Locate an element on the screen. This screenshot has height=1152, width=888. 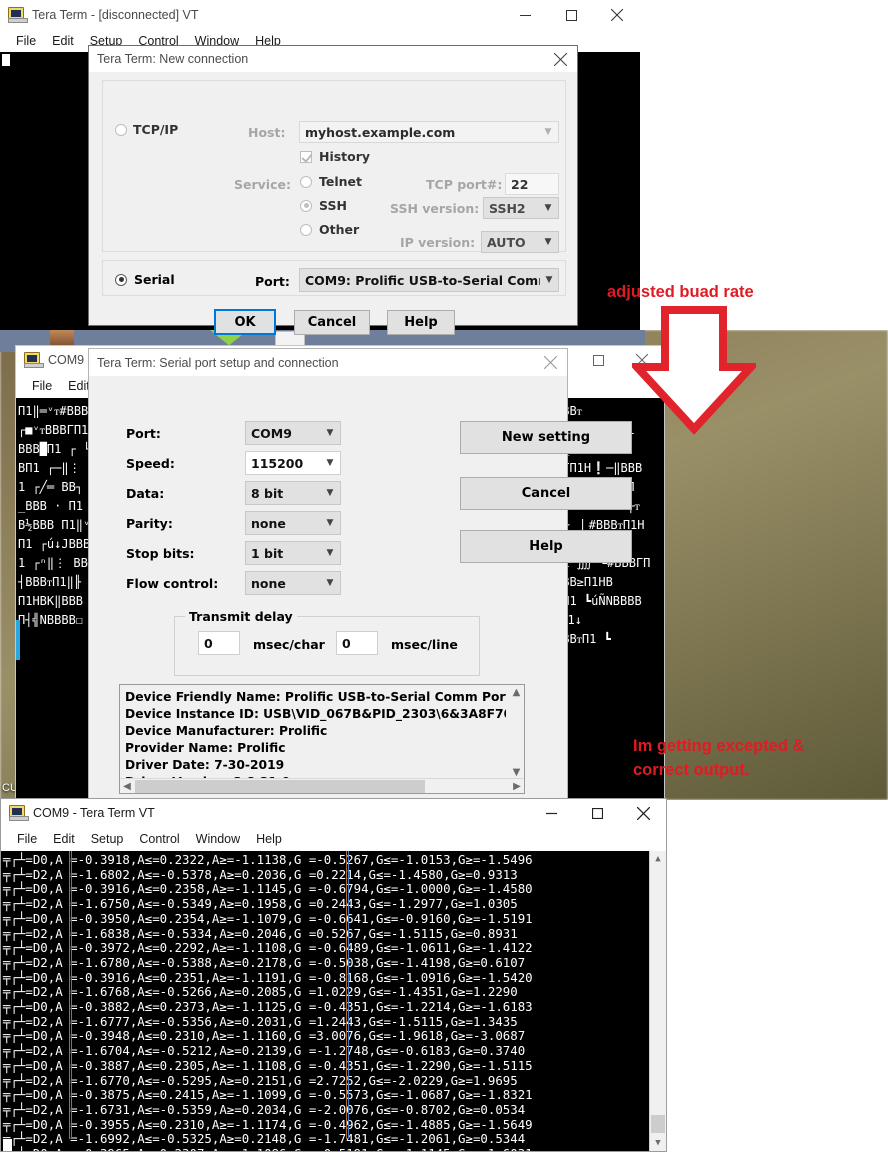
menu-window: Window is located at coordinates (218, 839).